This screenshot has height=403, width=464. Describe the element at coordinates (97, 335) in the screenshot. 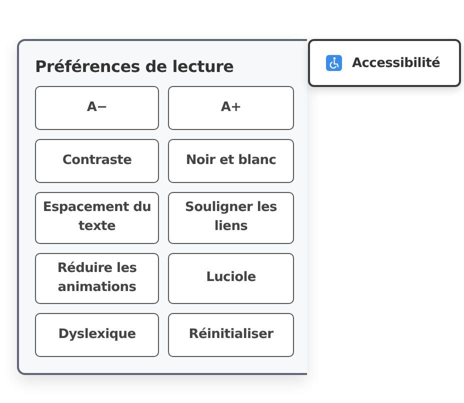

I see `preference-button: Dyslexique` at that location.